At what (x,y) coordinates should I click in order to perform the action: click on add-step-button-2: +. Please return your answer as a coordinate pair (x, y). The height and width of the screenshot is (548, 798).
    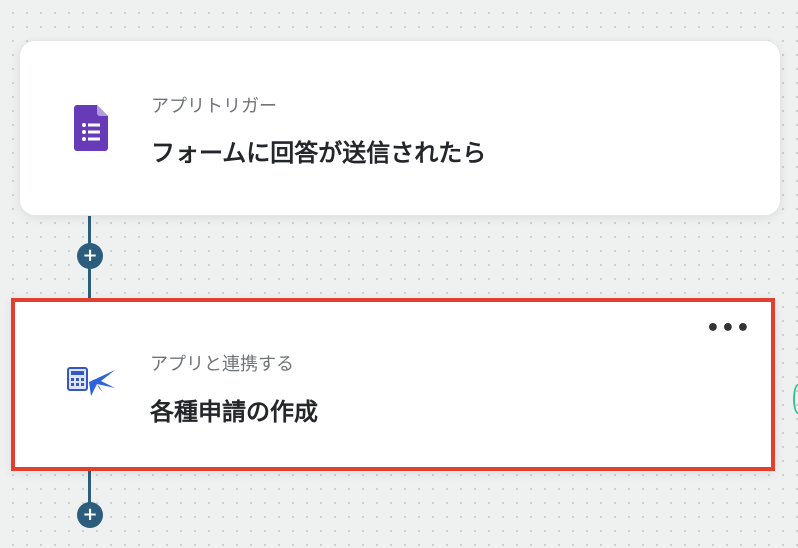
    Looking at the image, I should click on (90, 515).